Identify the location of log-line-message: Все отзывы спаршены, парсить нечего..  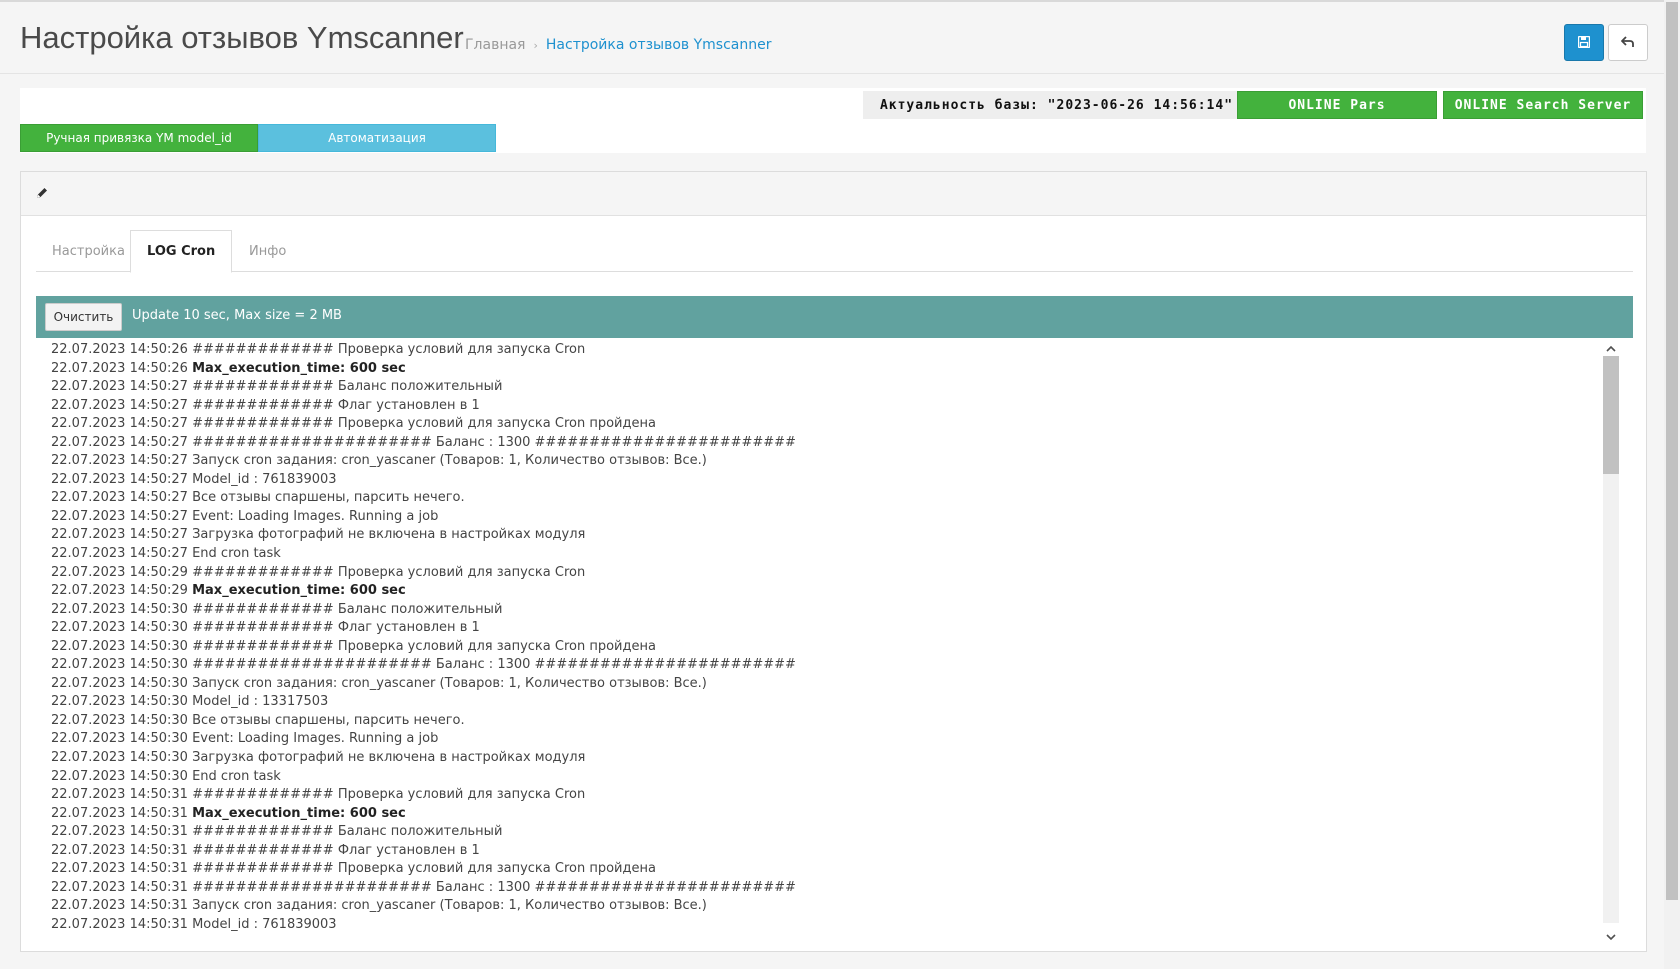
(328, 720).